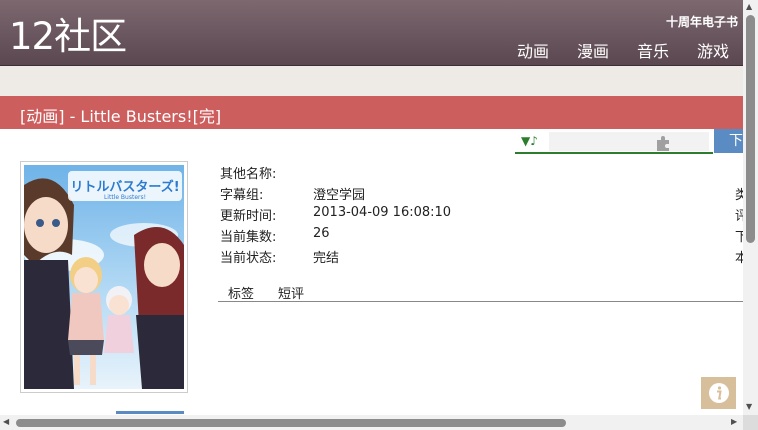 This screenshot has height=430, width=758. Describe the element at coordinates (749, 6) in the screenshot. I see `scroll-up-icon: ▲` at that location.